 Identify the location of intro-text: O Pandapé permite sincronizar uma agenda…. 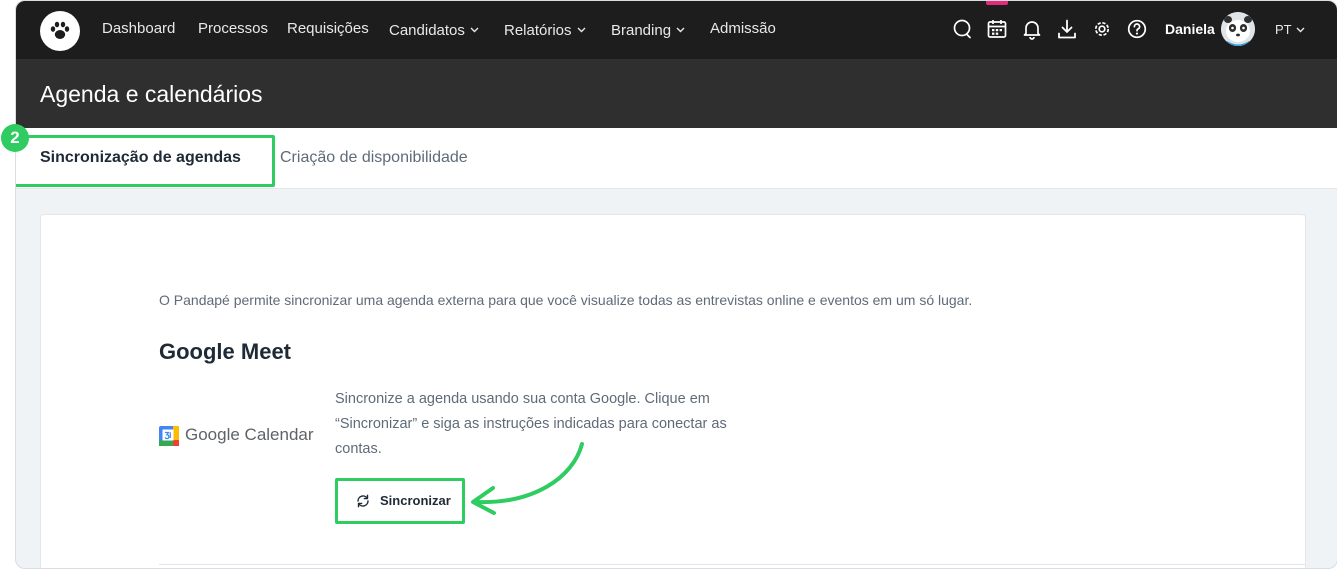
(566, 300).